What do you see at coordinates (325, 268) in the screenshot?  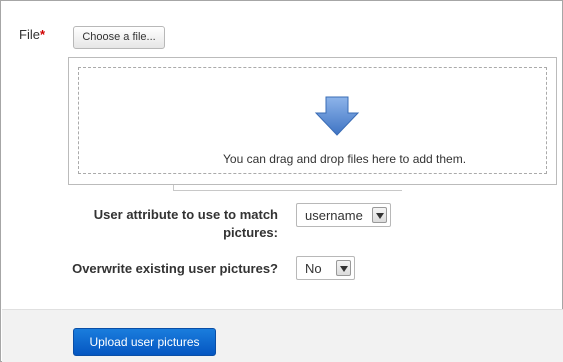 I see `overwrite-select: No` at bounding box center [325, 268].